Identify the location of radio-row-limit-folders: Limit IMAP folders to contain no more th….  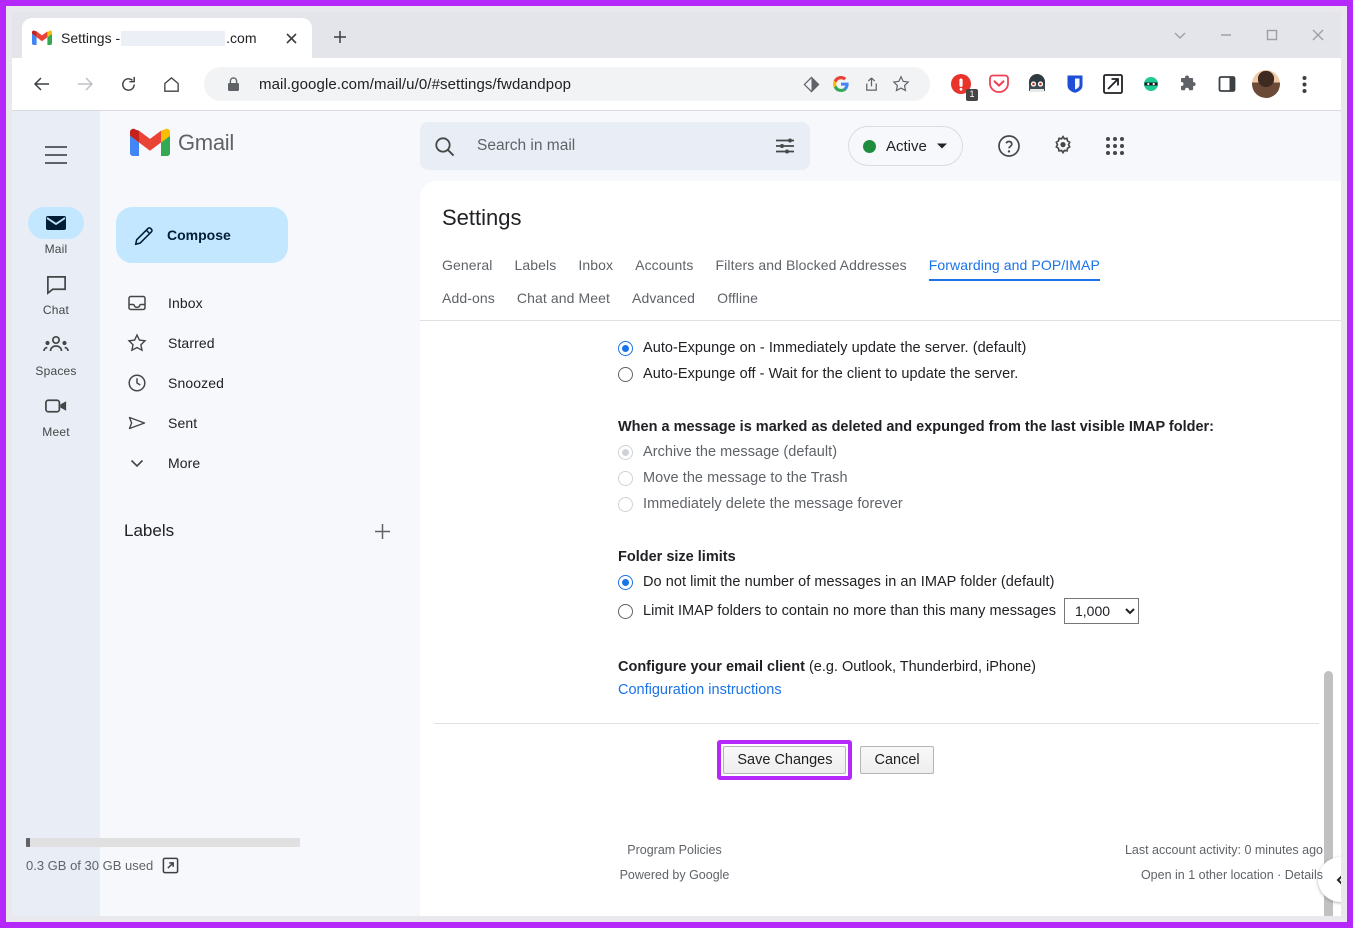
(979, 611).